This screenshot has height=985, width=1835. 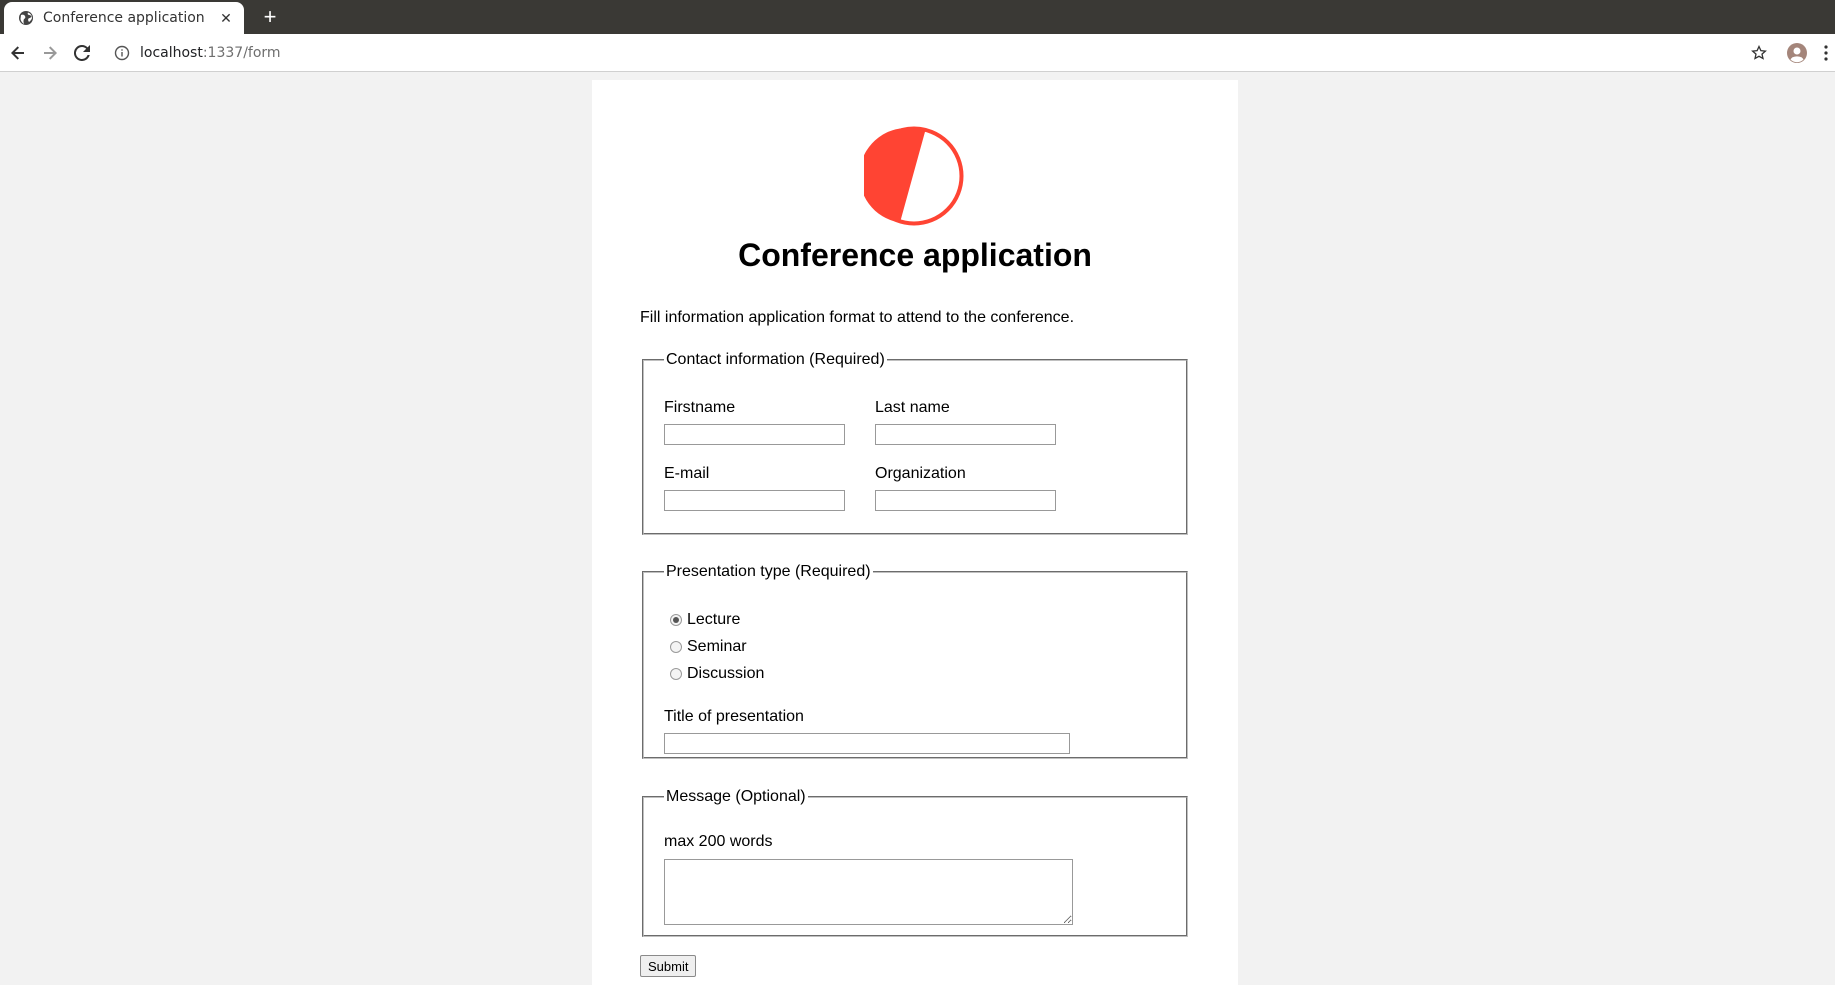 I want to click on forward-button, so click(x=50, y=53).